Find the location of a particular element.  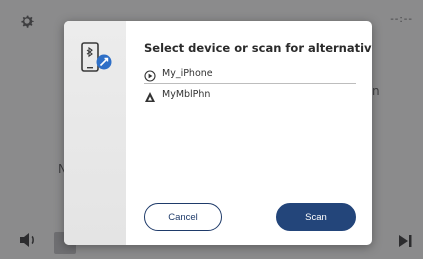

device-label: MyMblPhn is located at coordinates (186, 94).